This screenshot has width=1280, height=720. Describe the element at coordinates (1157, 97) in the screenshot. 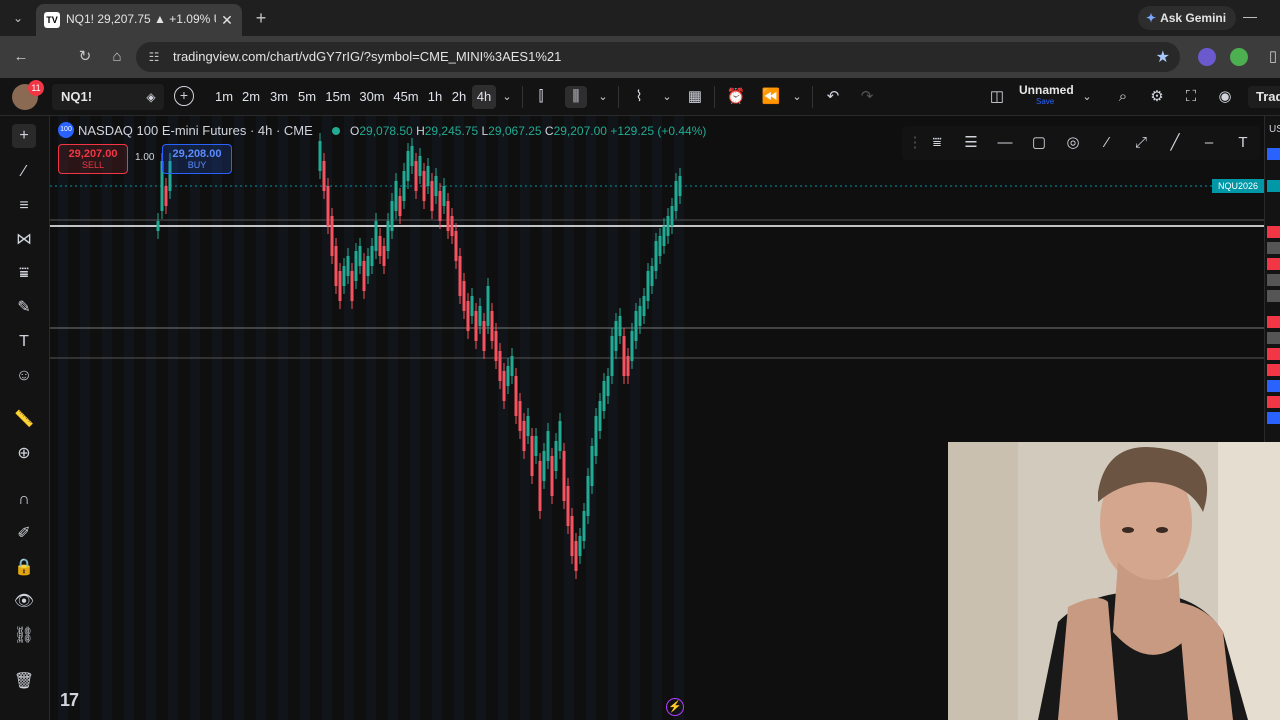

I see `settings-gear-icon: ⚙` at that location.